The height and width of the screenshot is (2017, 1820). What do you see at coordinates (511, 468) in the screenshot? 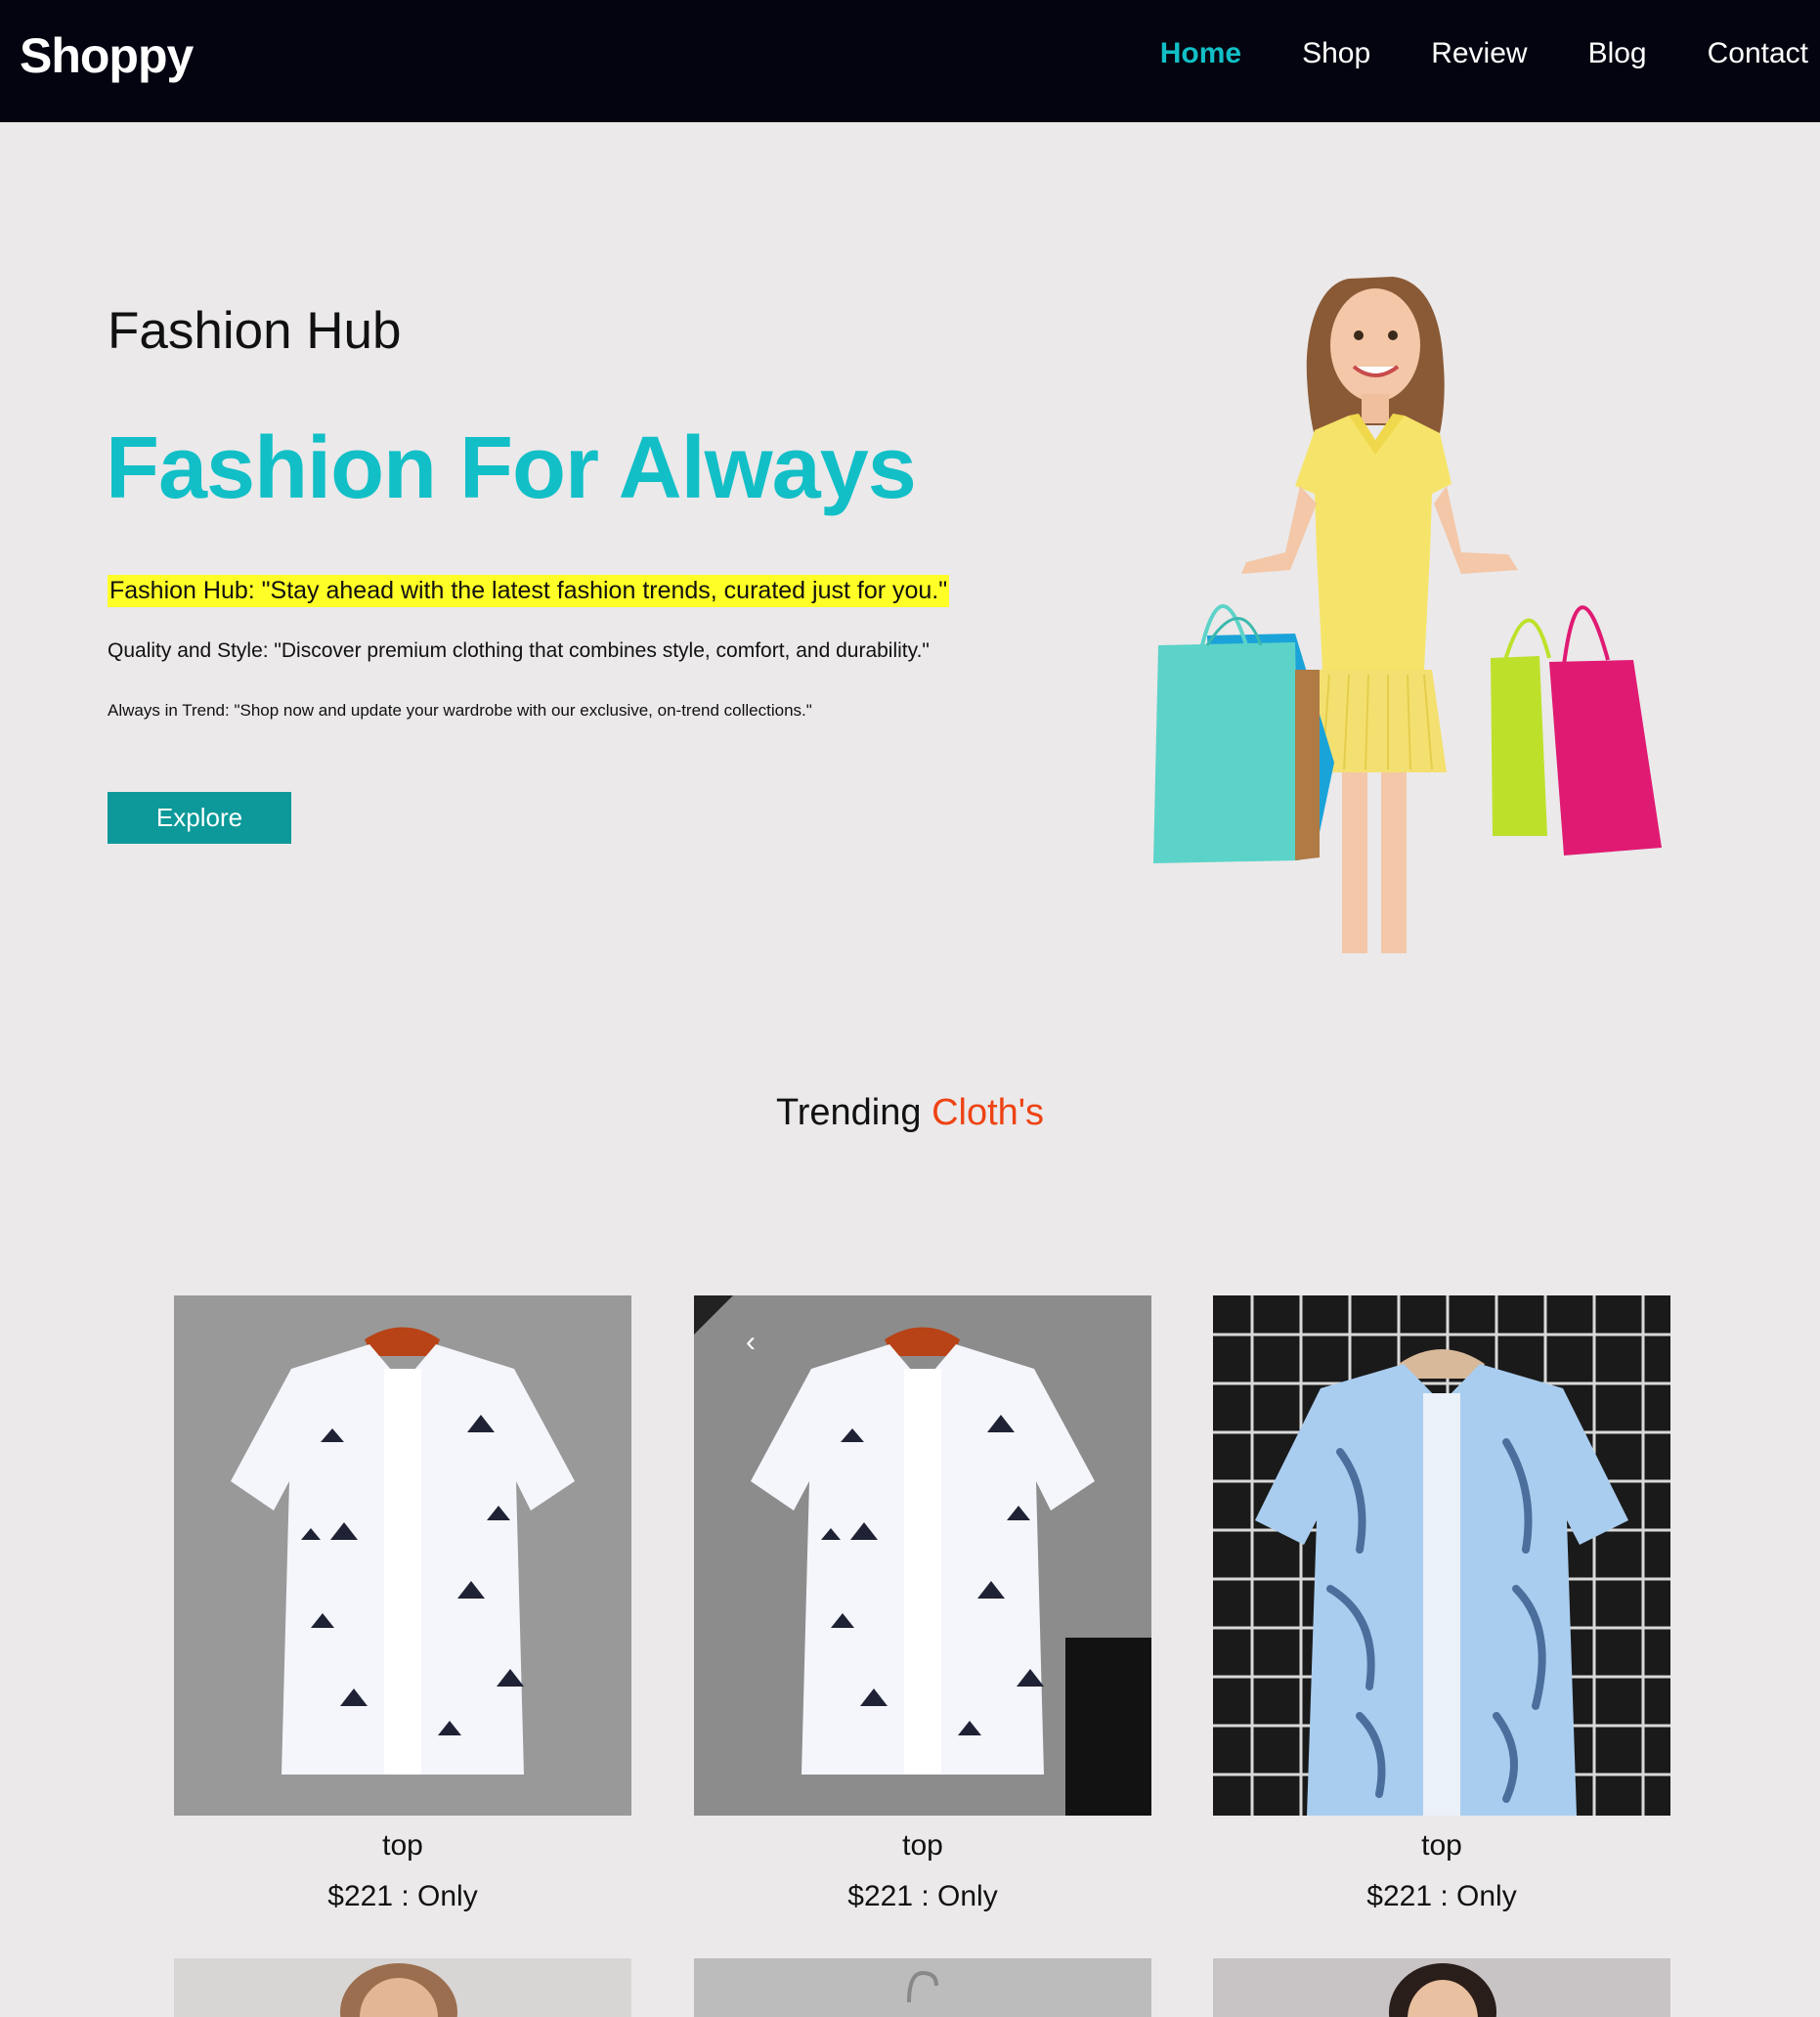
I see `hero-title: Fashion For Always` at bounding box center [511, 468].